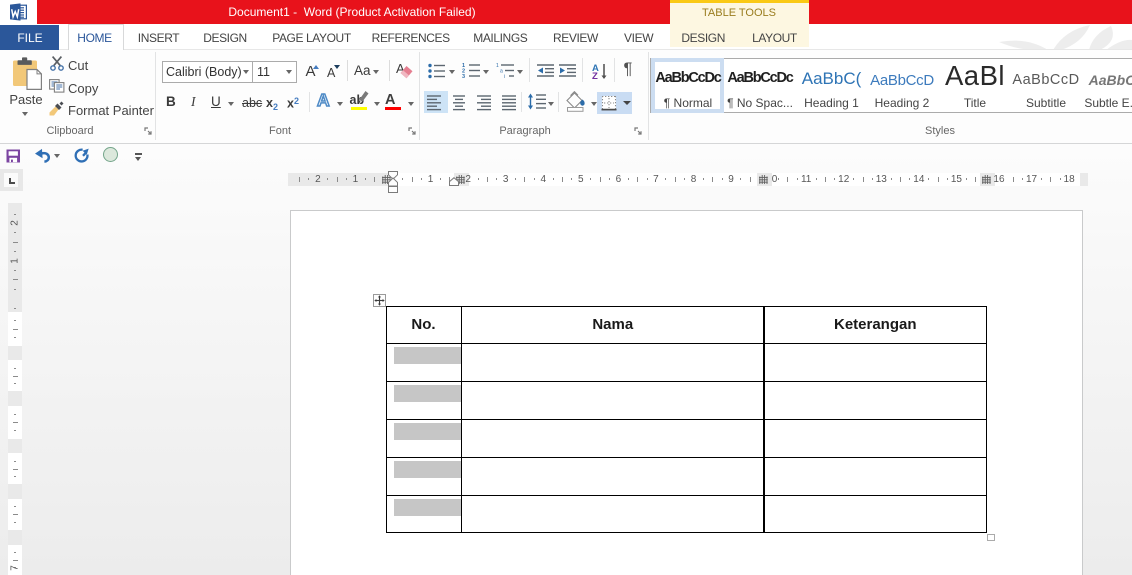 This screenshot has height=575, width=1132. What do you see at coordinates (463, 76) in the screenshot?
I see `svg-text: 3` at bounding box center [463, 76].